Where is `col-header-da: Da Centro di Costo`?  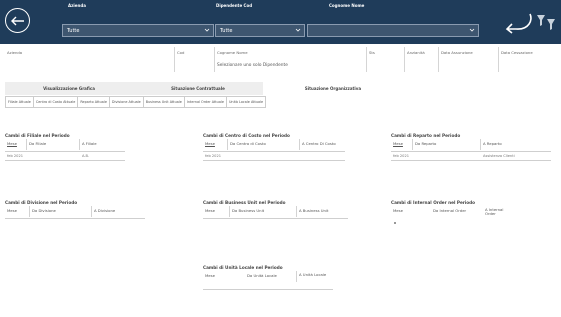
col-header-da: Da Centro di Costo is located at coordinates (264, 144).